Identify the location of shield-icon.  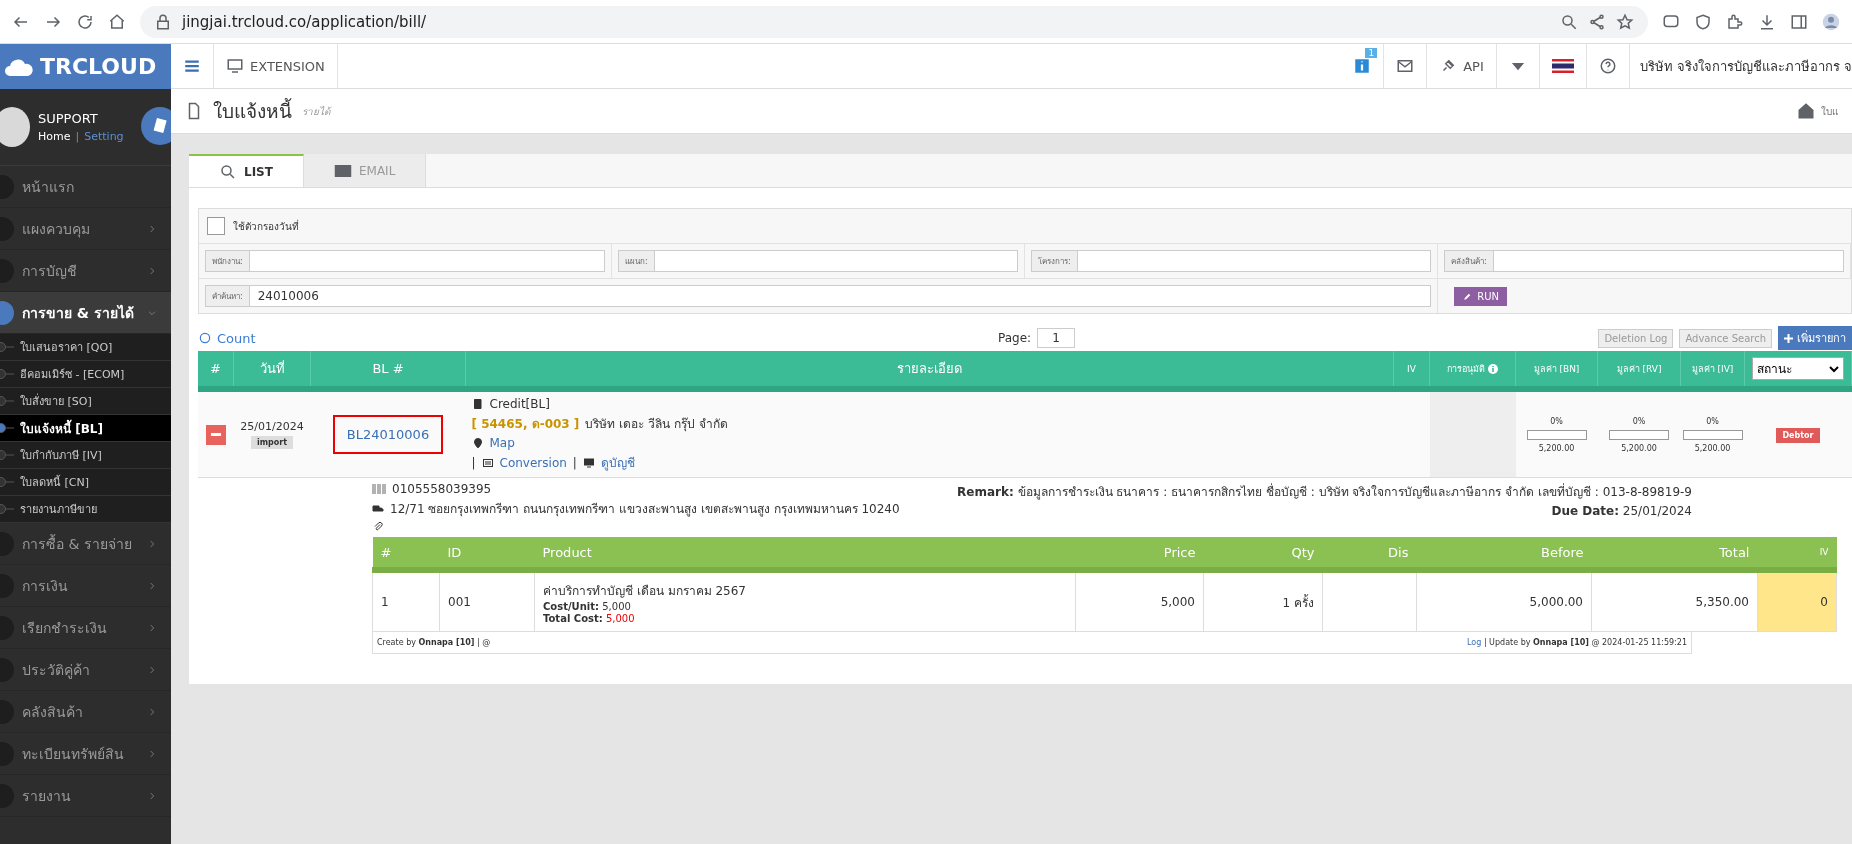
(1703, 21).